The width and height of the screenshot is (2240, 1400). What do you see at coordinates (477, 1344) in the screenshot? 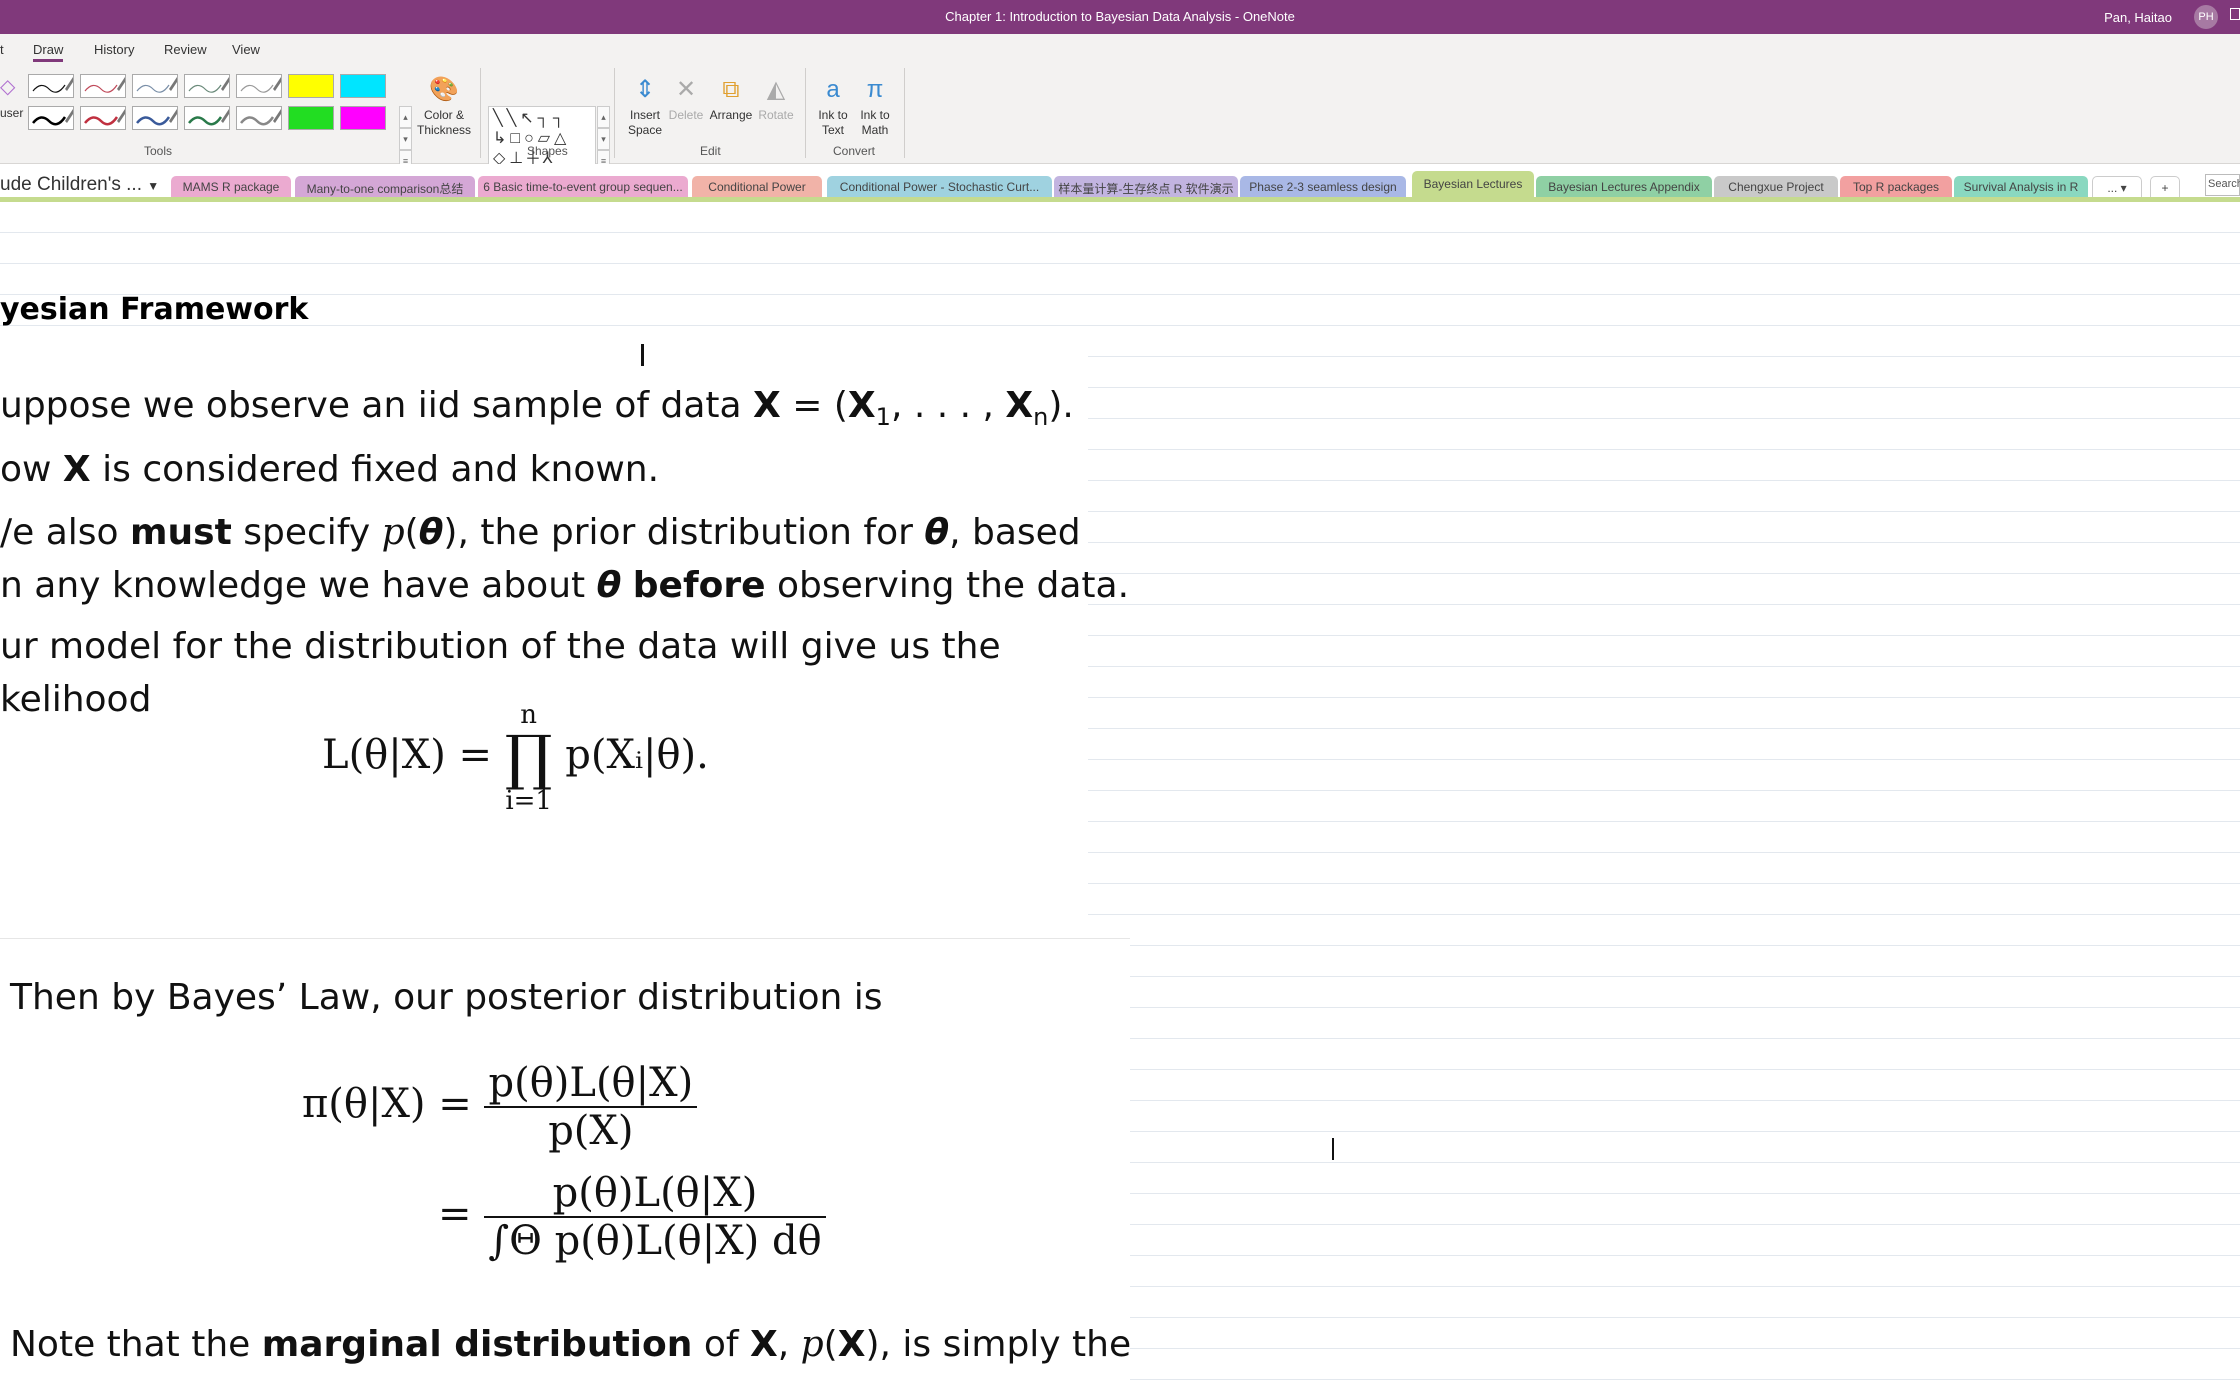
I see `text-segment: marginal distribution` at bounding box center [477, 1344].